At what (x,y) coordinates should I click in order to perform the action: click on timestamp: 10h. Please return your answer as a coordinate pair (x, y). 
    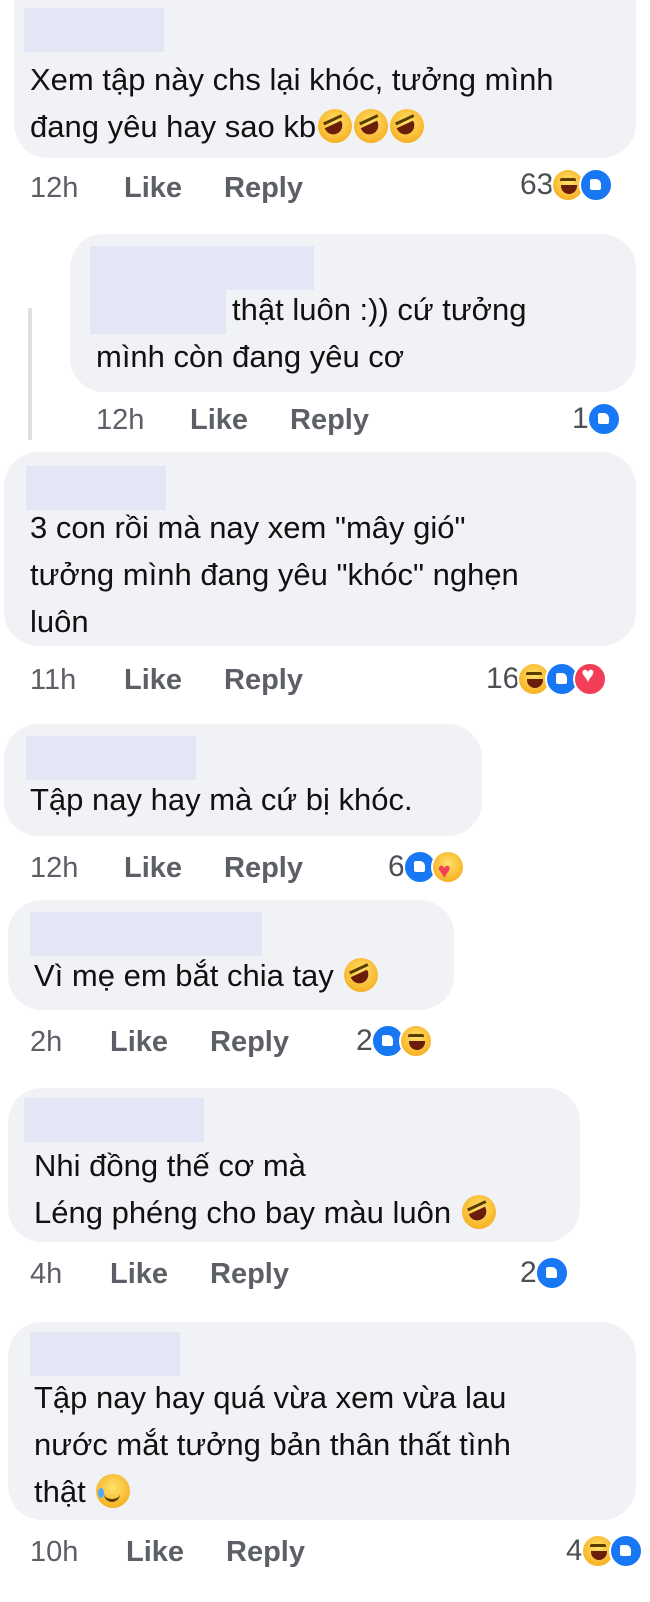
    Looking at the image, I should click on (54, 1552).